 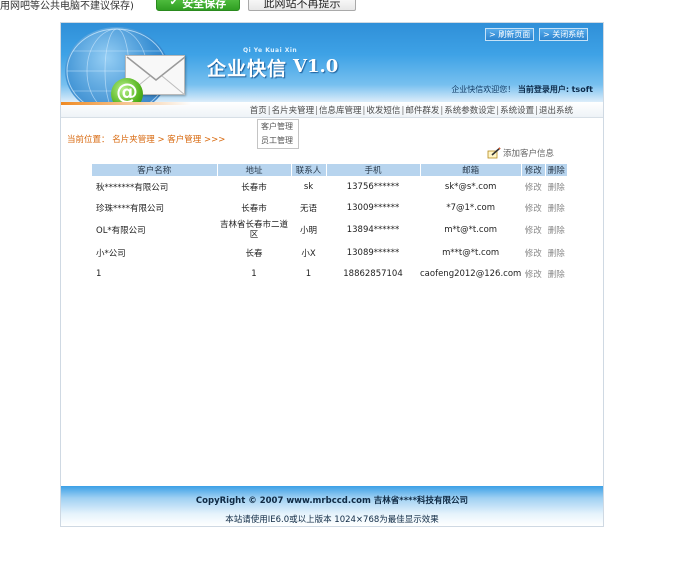 What do you see at coordinates (373, 170) in the screenshot?
I see `column-header-phone: 手机` at bounding box center [373, 170].